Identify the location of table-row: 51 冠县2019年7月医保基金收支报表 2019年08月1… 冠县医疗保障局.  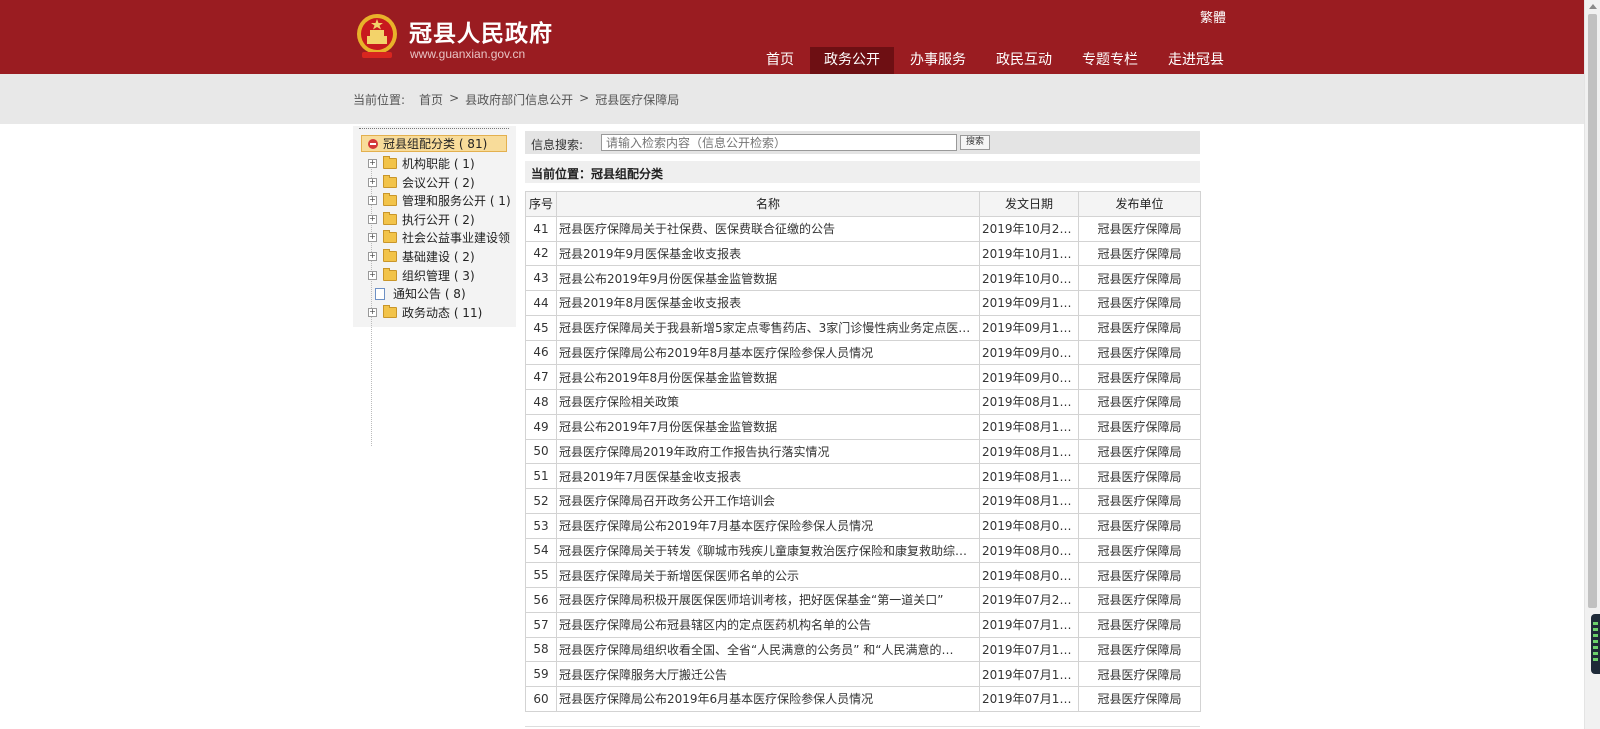
(863, 476).